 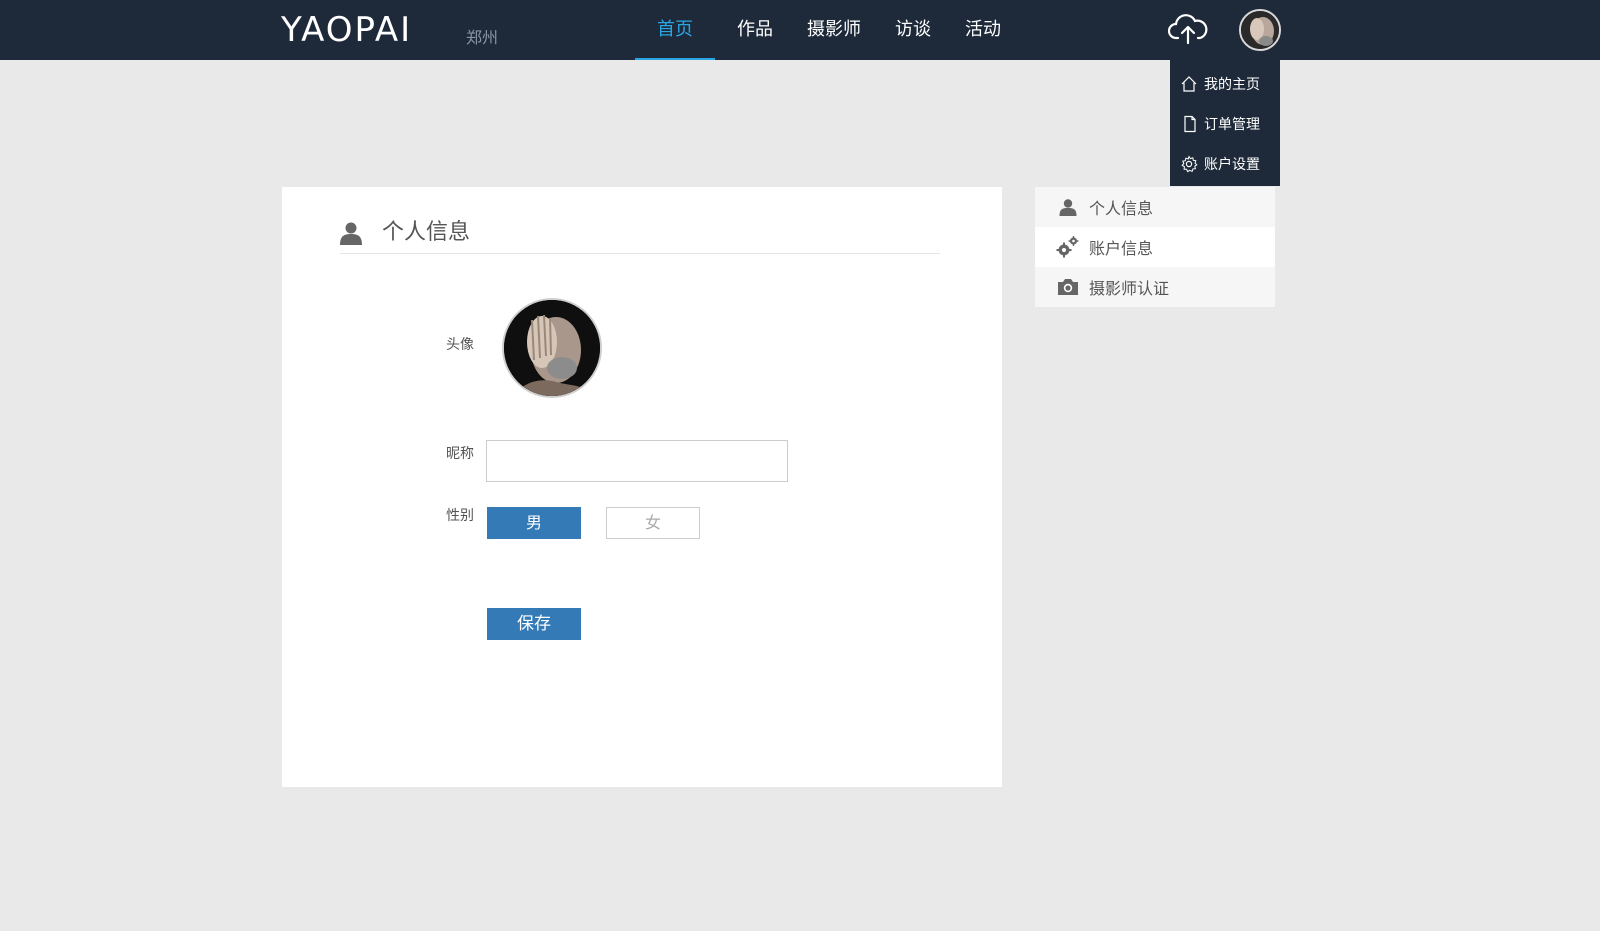 What do you see at coordinates (534, 624) in the screenshot?
I see `save-button: 保存` at bounding box center [534, 624].